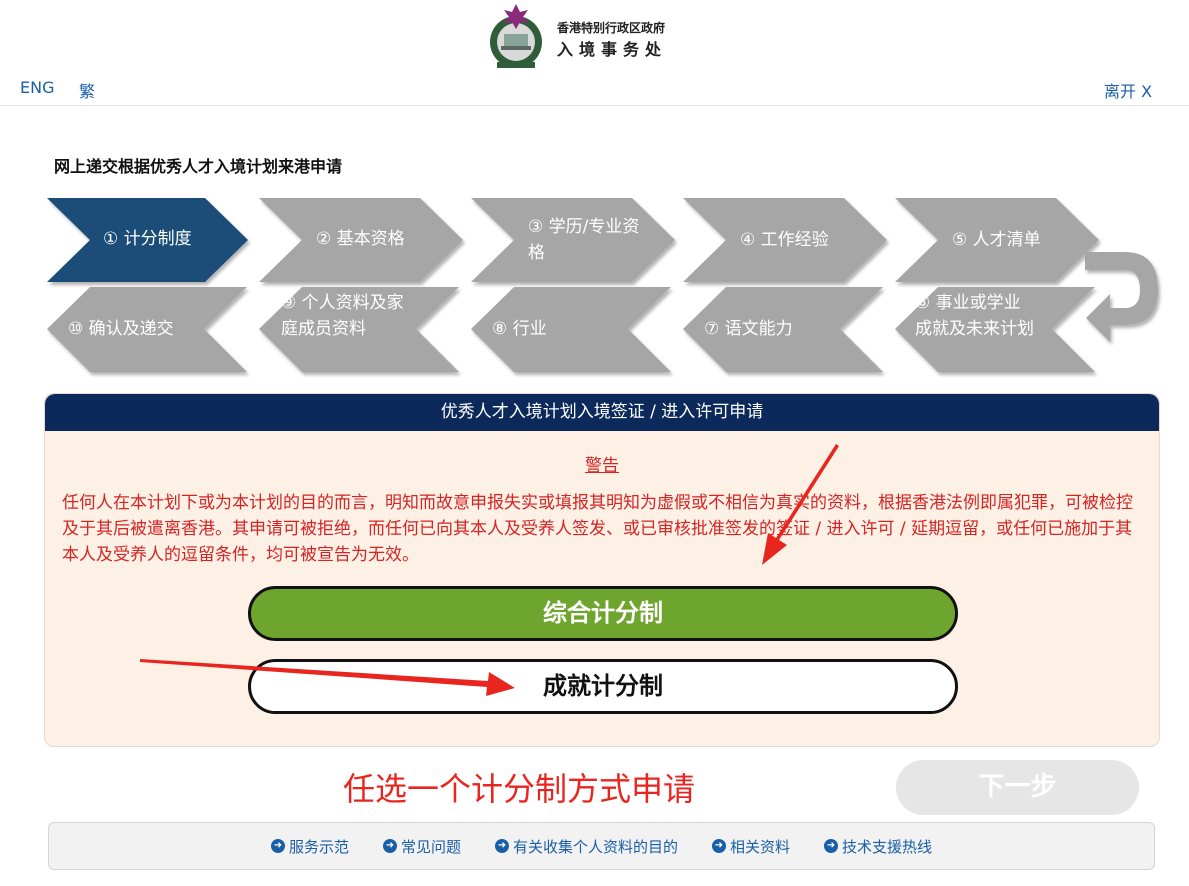  What do you see at coordinates (602, 466) in the screenshot?
I see `warning-title: 警告` at bounding box center [602, 466].